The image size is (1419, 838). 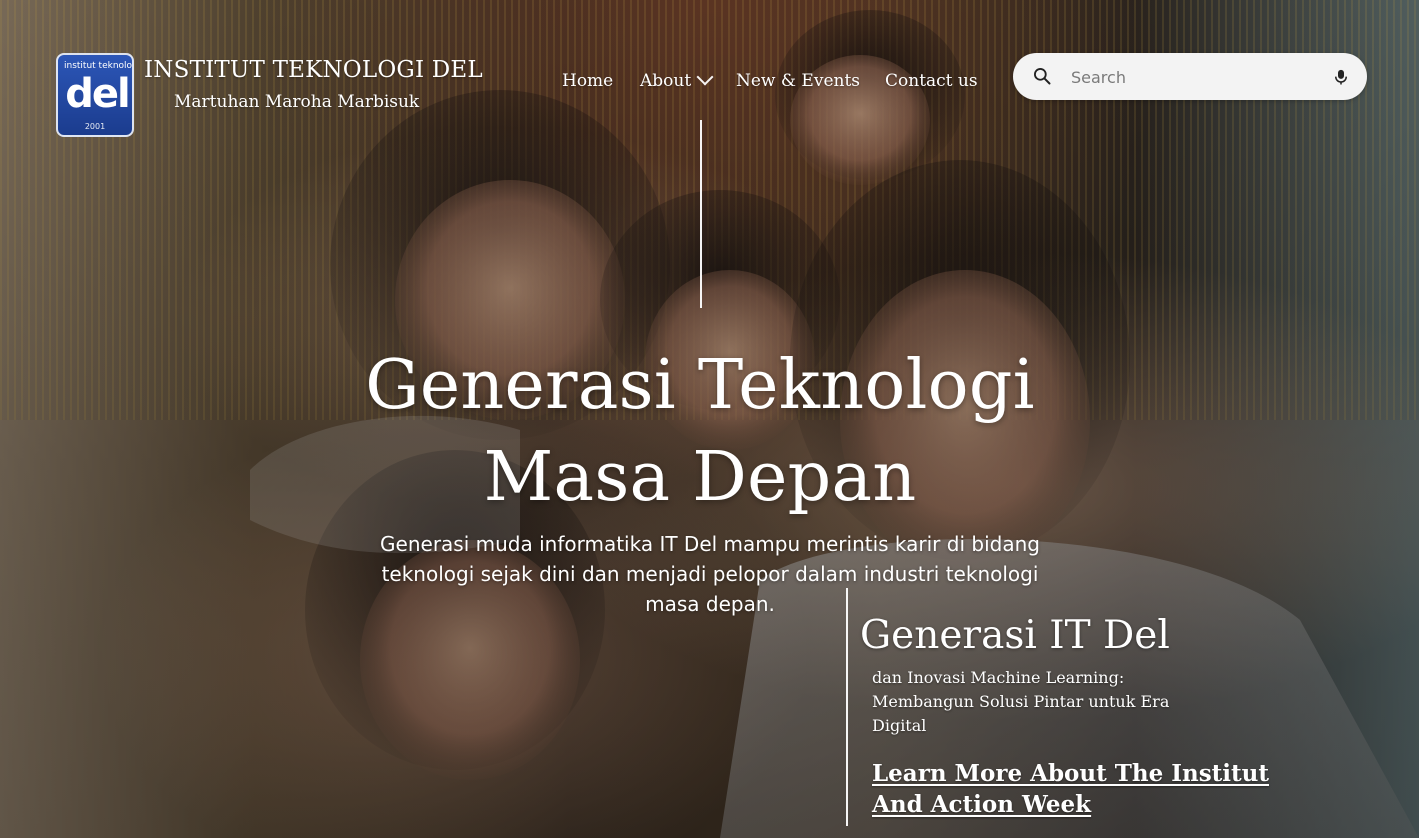 I want to click on nav-news-events: New & Events, so click(x=798, y=81).